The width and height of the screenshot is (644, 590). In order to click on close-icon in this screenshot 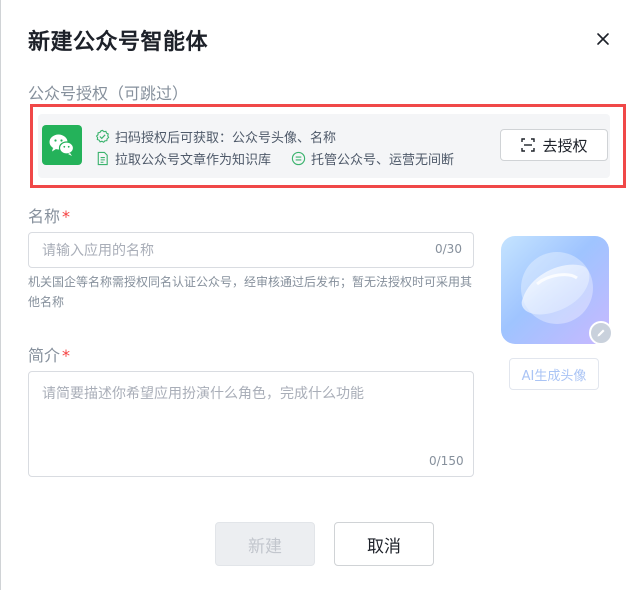, I will do `click(603, 39)`.